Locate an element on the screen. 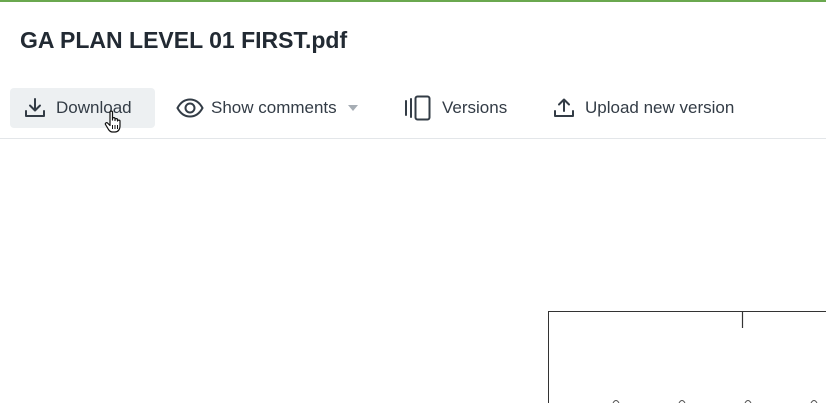 The height and width of the screenshot is (403, 826). download-icon is located at coordinates (35, 108).